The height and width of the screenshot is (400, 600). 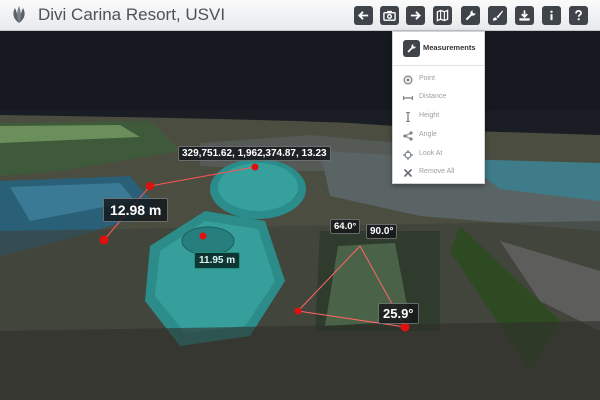 I want to click on menu-item-height: Height, so click(x=438, y=117).